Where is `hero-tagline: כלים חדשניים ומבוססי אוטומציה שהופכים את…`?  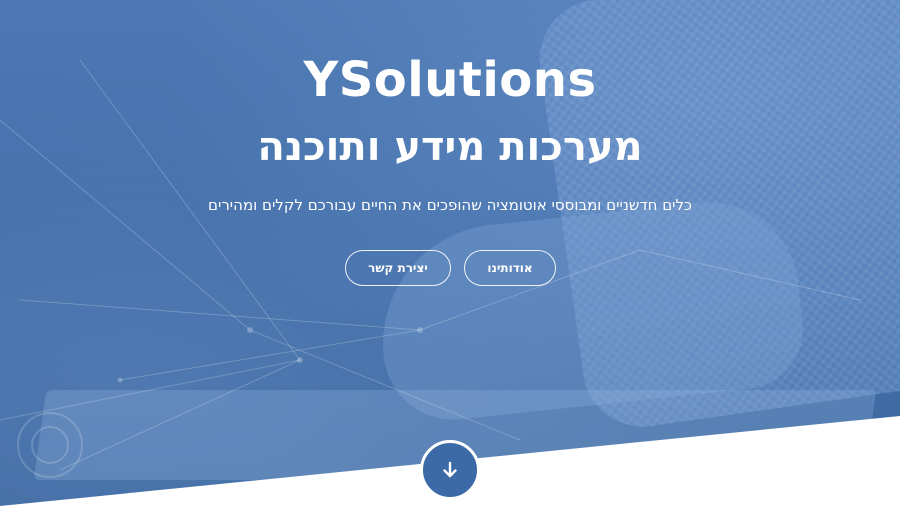
hero-tagline: כלים חדשניים ומבוססי אוטומציה שהופכים את… is located at coordinates (450, 205).